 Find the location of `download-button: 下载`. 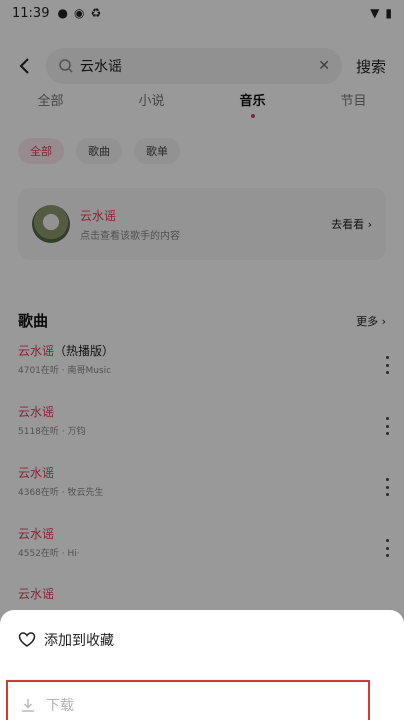

download-button: 下载 is located at coordinates (188, 700).